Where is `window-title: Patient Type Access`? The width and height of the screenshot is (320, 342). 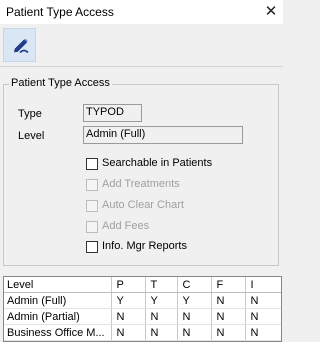
window-title: Patient Type Access is located at coordinates (60, 12).